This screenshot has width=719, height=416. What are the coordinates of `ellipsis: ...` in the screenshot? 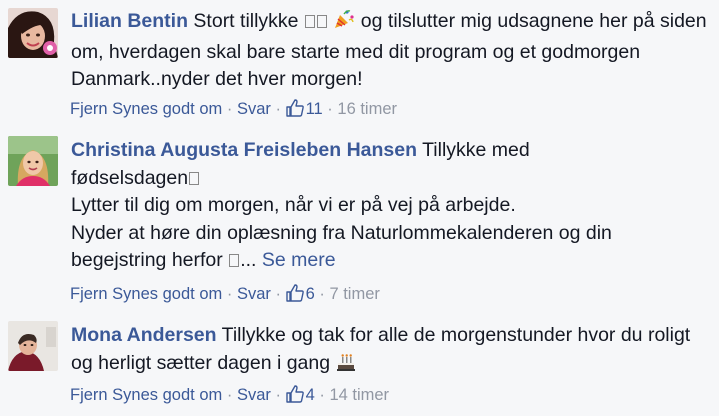 It's located at (248, 260).